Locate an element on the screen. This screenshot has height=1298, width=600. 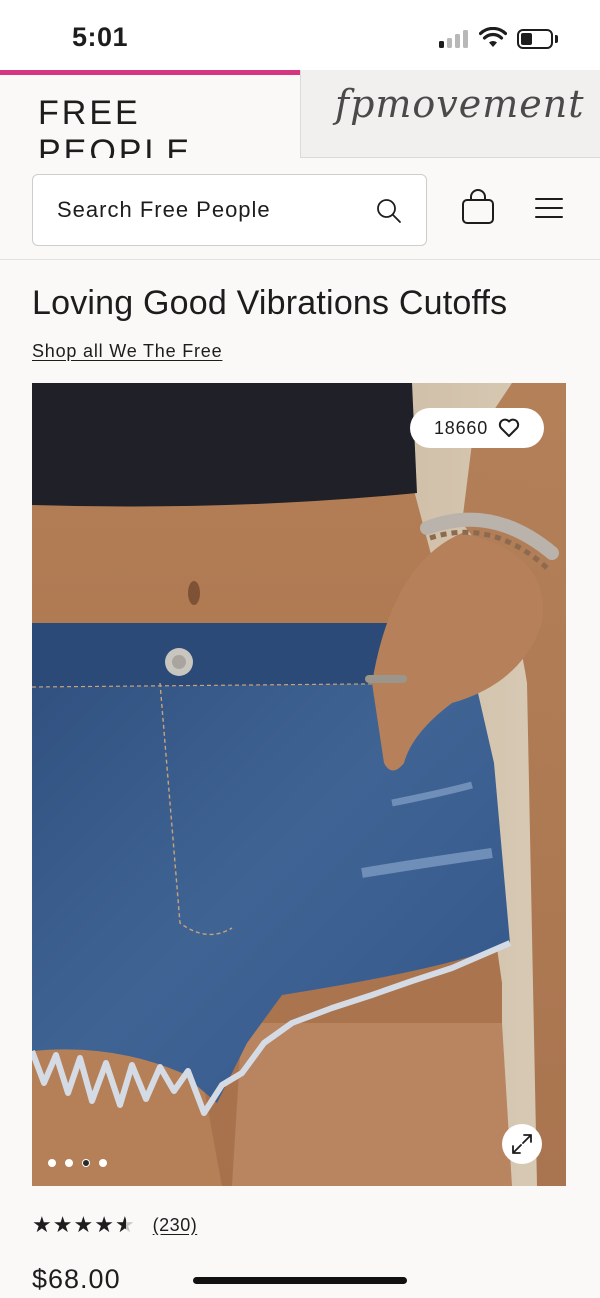
home-indicator is located at coordinates (300, 1280).